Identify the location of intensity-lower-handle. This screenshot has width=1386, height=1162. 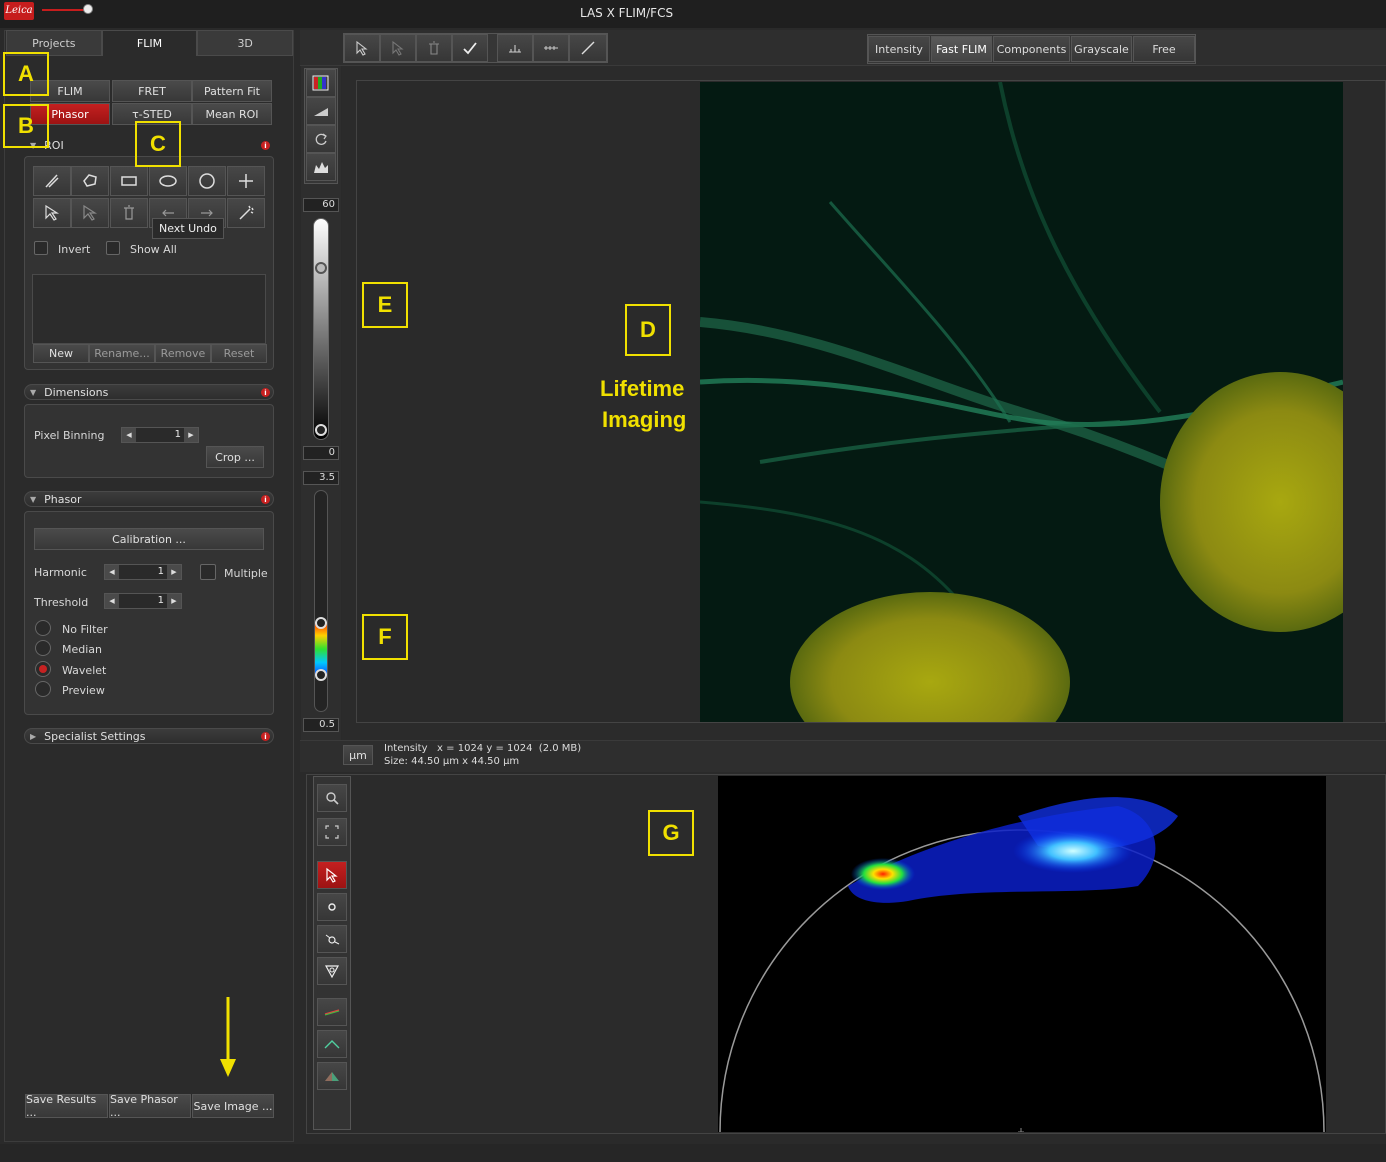
(321, 430).